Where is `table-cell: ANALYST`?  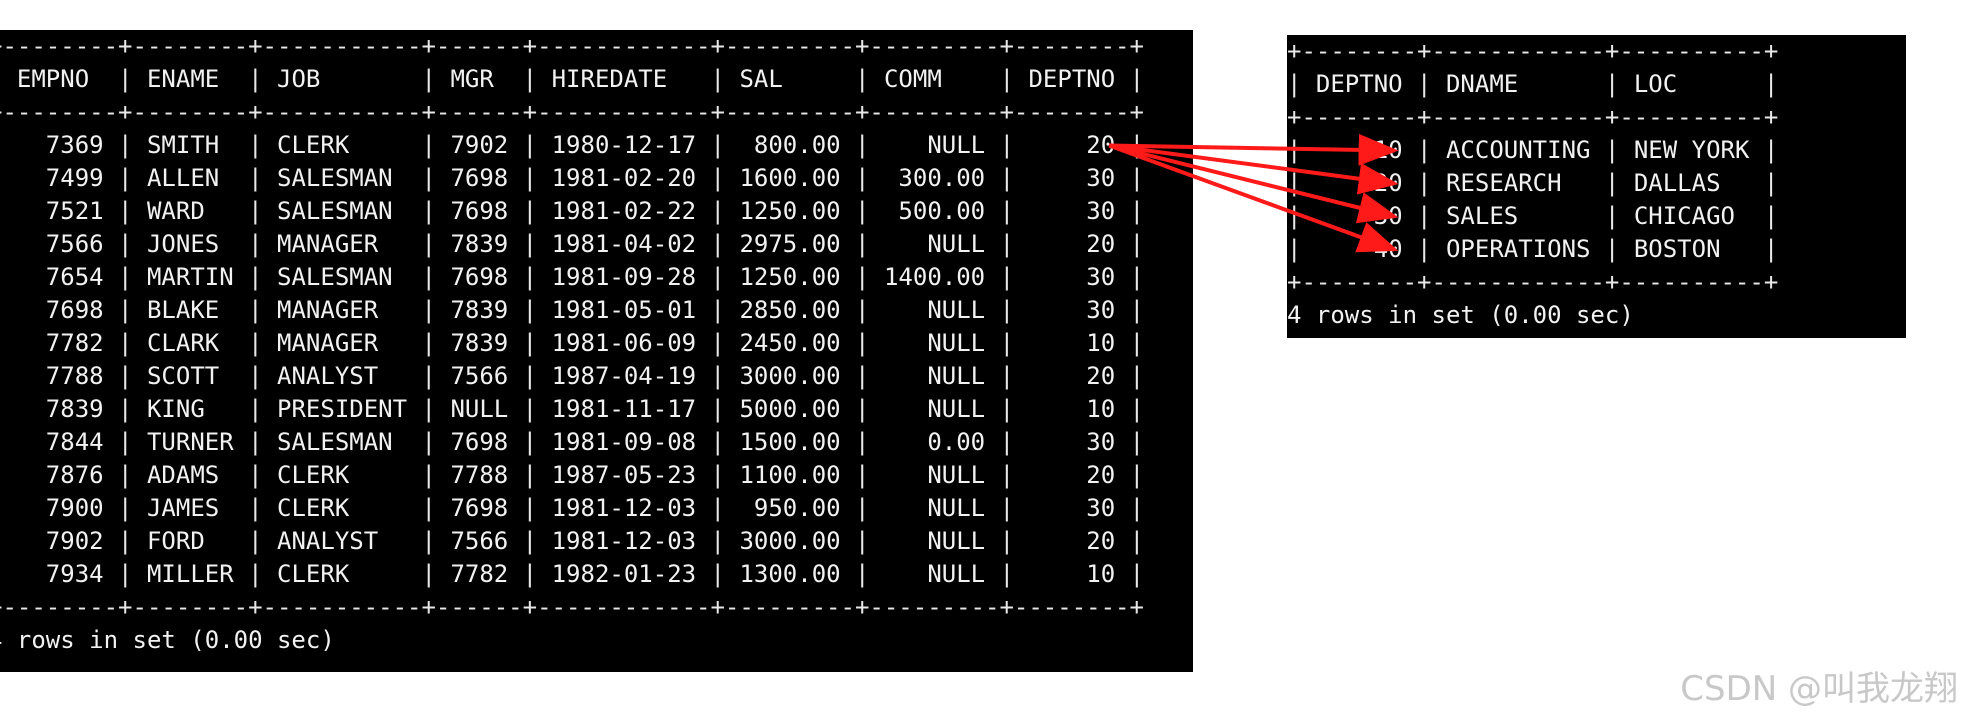 table-cell: ANALYST is located at coordinates (342, 376).